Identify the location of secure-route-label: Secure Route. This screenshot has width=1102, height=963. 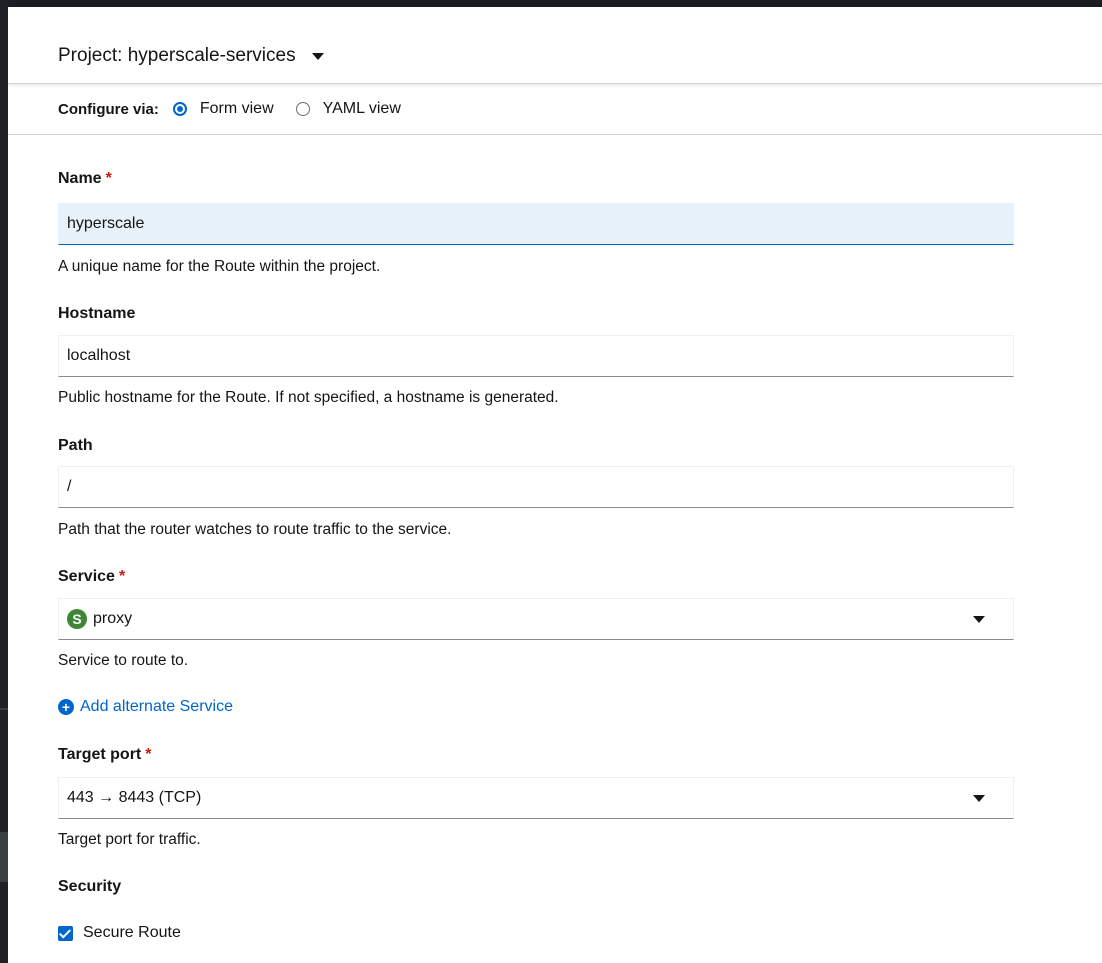
(132, 932).